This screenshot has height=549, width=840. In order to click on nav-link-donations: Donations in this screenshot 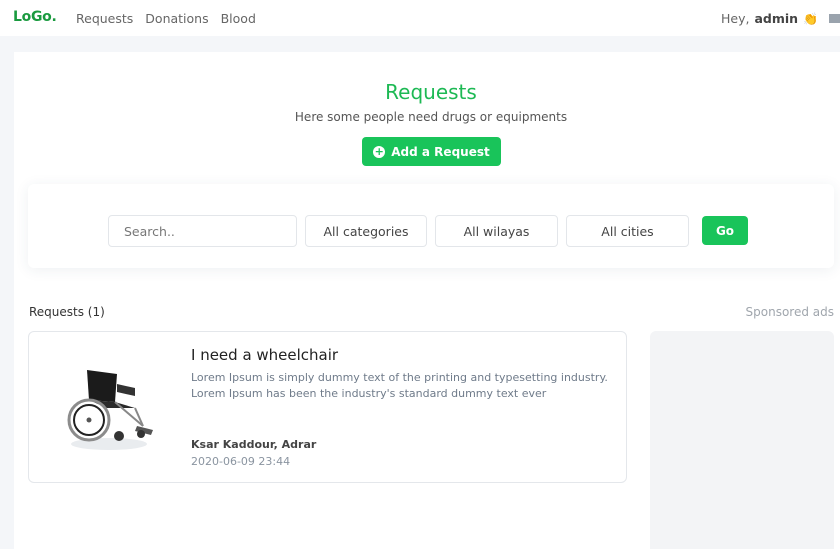, I will do `click(176, 18)`.